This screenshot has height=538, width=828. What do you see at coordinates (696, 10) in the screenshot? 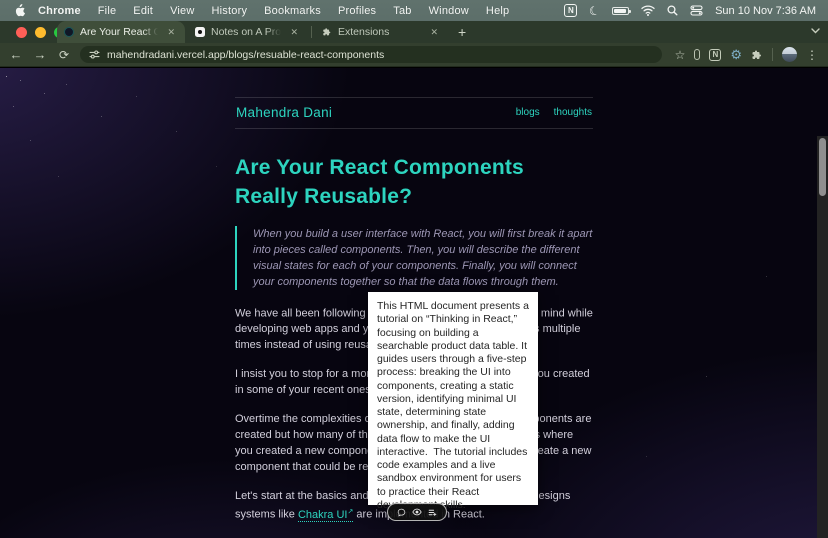
I see `control-center-icon` at bounding box center [696, 10].